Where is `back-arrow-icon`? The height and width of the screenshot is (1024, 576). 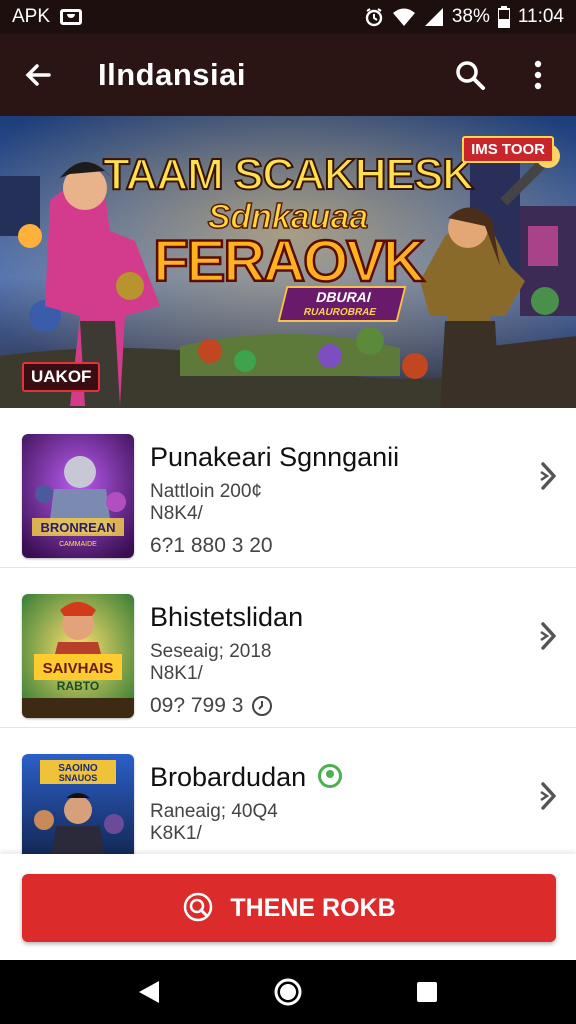
back-arrow-icon is located at coordinates (38, 75).